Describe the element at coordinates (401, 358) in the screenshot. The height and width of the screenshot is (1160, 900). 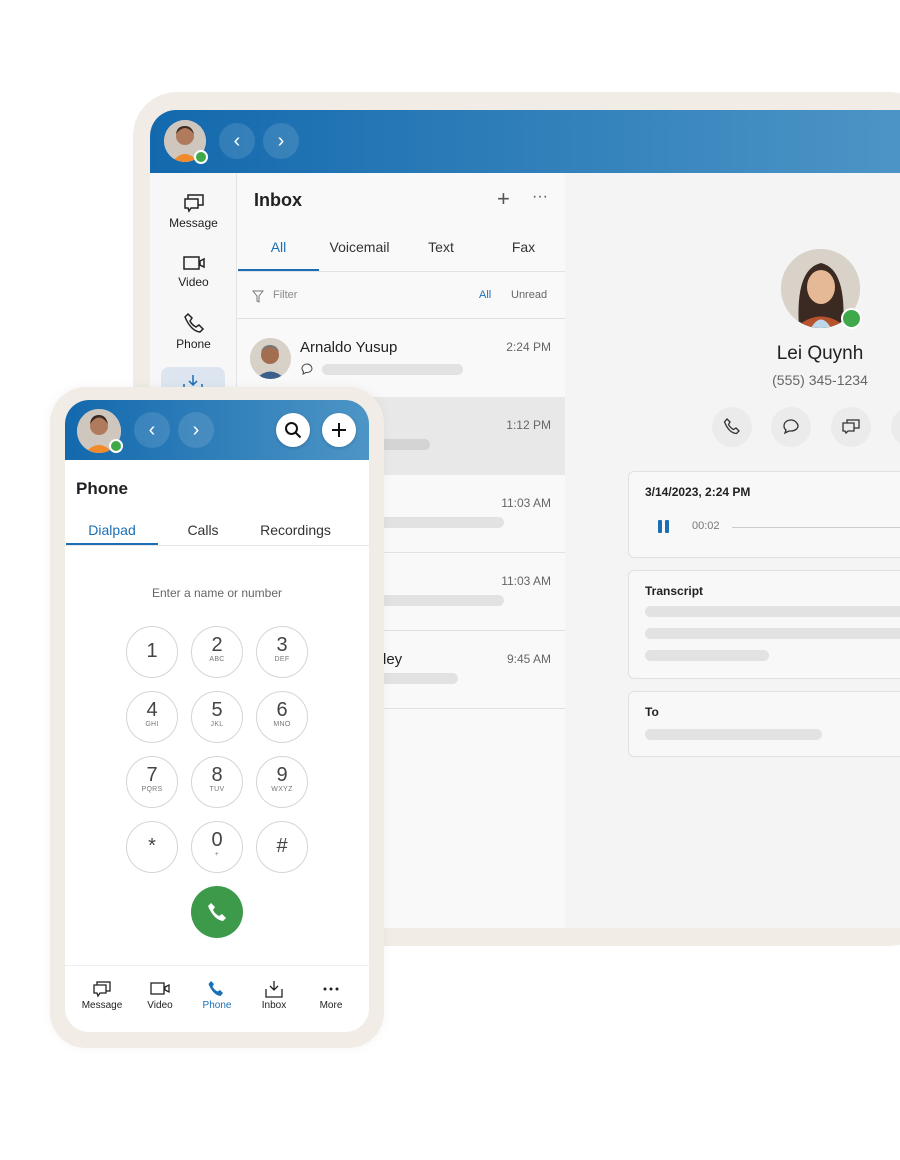
I see `inbox-row: Arnaldo Yusup 2:24 PM` at that location.